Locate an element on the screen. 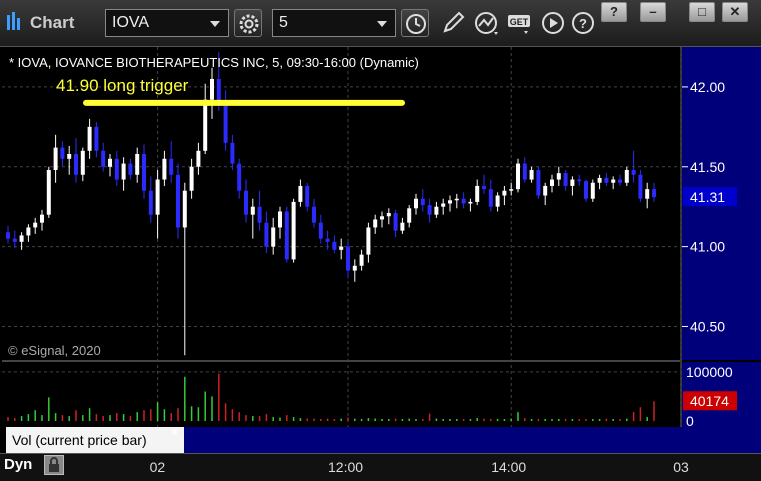 This screenshot has width=761, height=481. volume-tick-label: 100000 is located at coordinates (709, 372).